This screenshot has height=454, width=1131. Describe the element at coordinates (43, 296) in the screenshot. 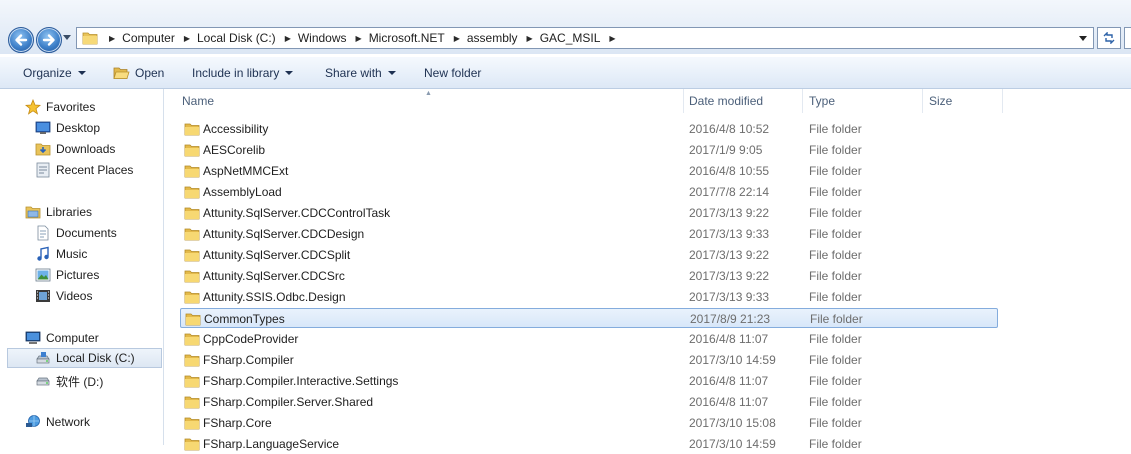

I see `videos-icon` at that location.